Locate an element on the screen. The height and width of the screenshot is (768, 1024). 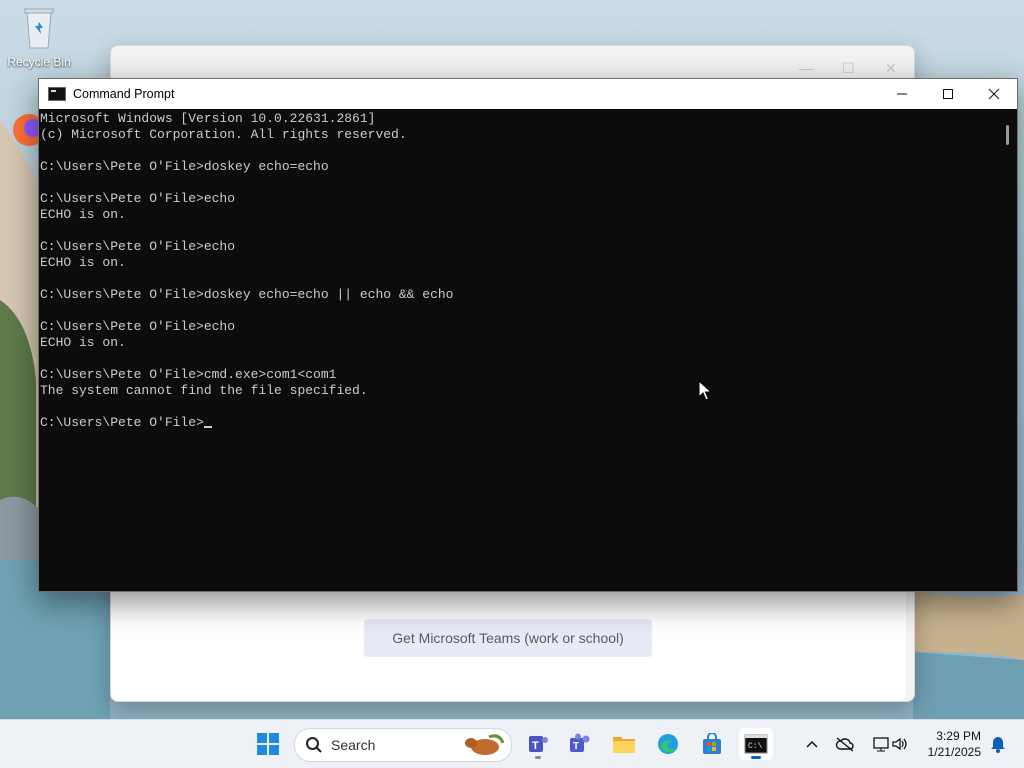
minimize-button is located at coordinates (902, 94).